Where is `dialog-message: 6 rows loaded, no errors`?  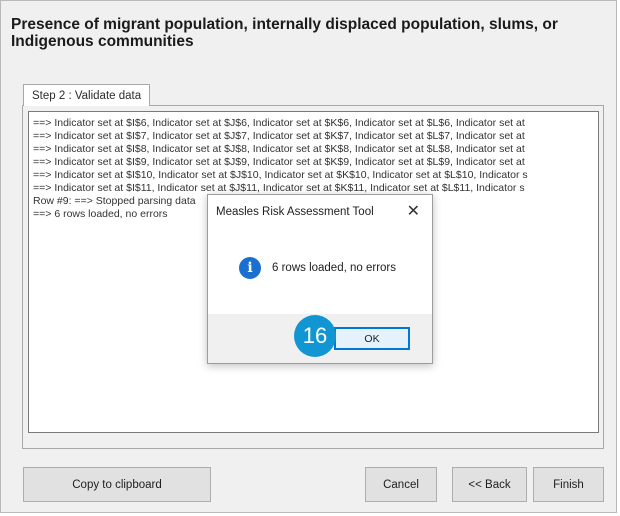 dialog-message: 6 rows loaded, no errors is located at coordinates (334, 268).